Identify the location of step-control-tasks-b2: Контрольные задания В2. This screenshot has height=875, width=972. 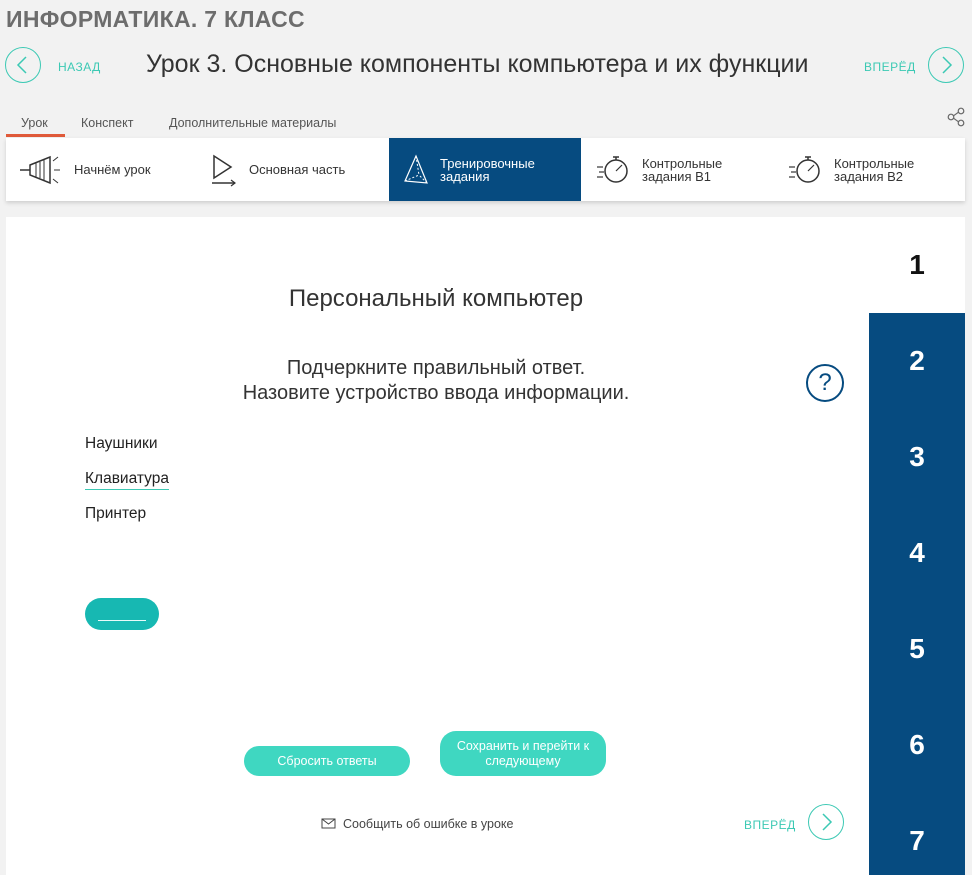
(876, 169).